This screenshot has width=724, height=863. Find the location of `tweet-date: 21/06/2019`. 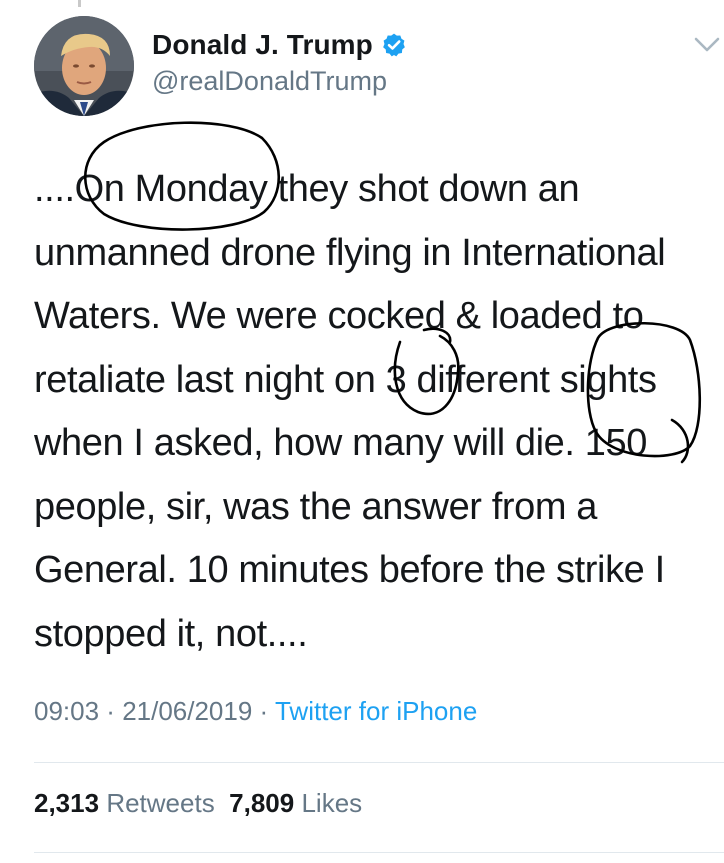

tweet-date: 21/06/2019 is located at coordinates (187, 711).